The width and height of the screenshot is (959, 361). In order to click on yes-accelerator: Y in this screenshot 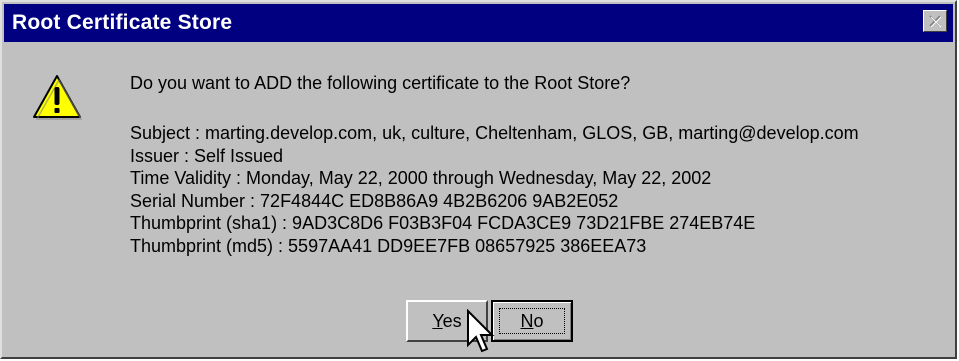, I will do `click(437, 321)`.